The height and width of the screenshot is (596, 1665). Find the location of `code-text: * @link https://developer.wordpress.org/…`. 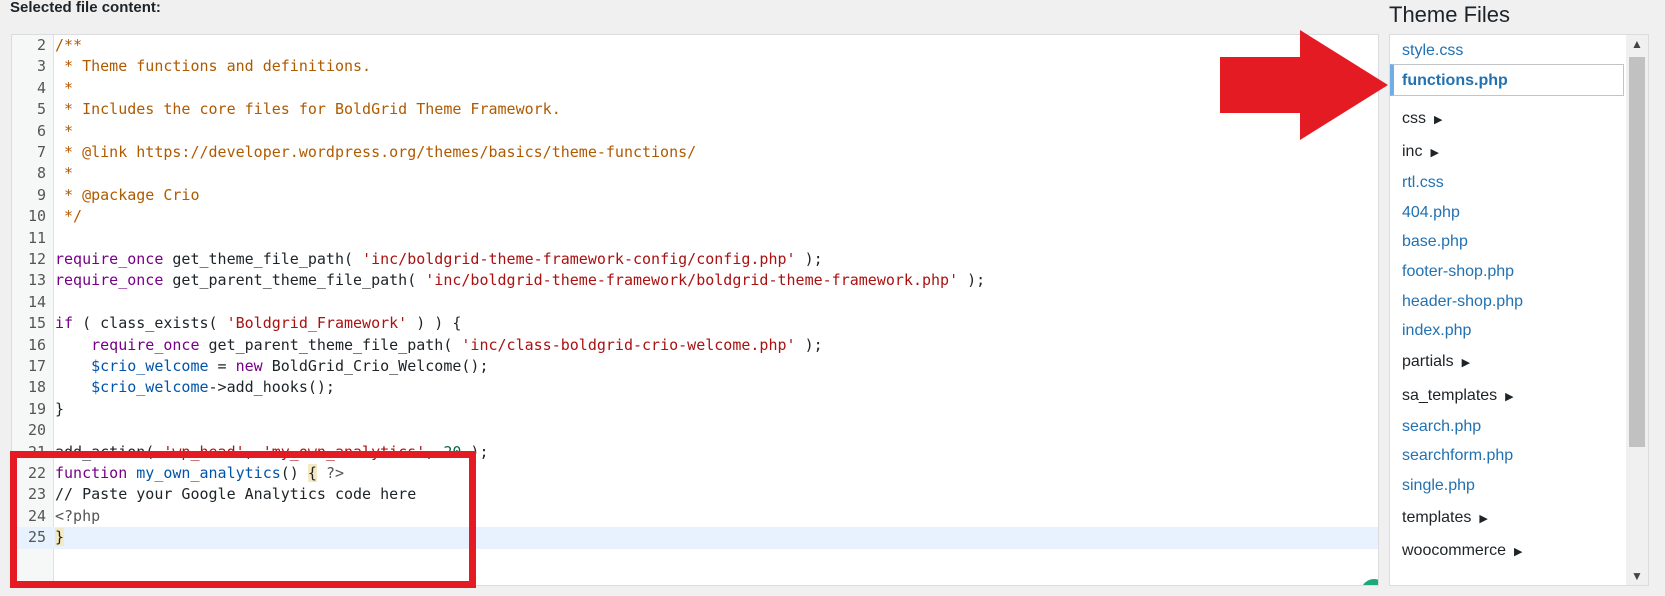

code-text: * @link https://developer.wordpress.org/… is located at coordinates (375, 152).